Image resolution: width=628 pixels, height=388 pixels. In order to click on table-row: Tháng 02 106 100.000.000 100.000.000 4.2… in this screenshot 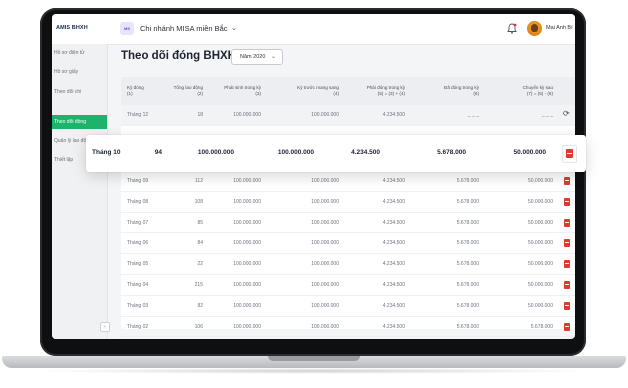, I will do `click(348, 327)`.